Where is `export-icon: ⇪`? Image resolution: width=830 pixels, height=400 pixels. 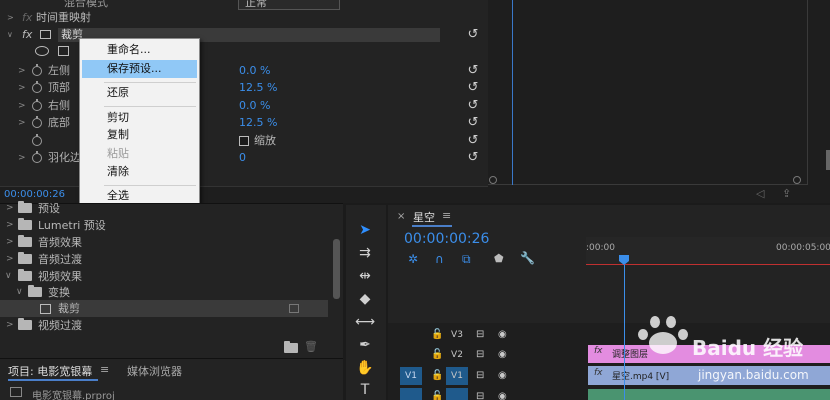 export-icon: ⇪ is located at coordinates (786, 193).